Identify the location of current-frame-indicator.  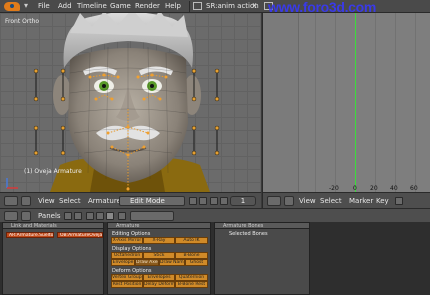
(355, 102).